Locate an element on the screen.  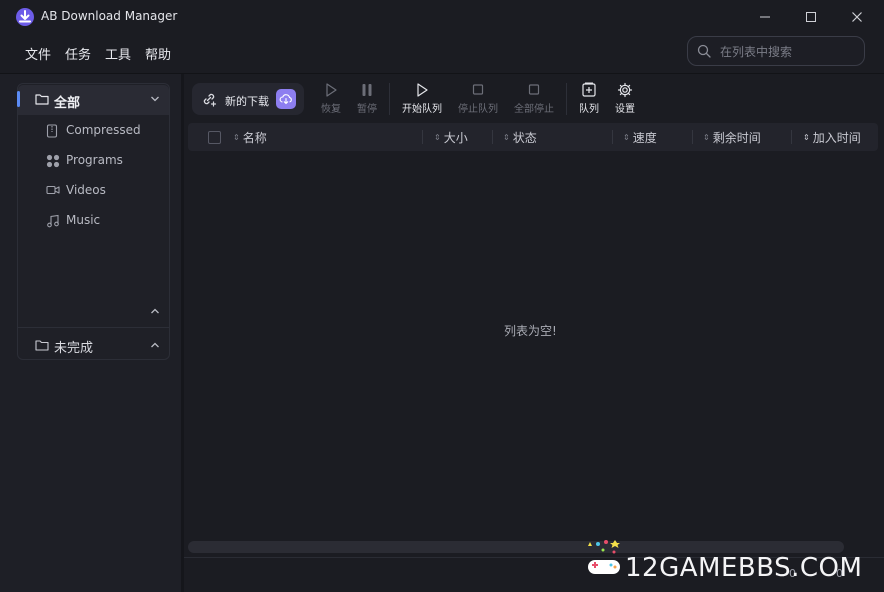
new-download-button: 新的下载 is located at coordinates (247, 101).